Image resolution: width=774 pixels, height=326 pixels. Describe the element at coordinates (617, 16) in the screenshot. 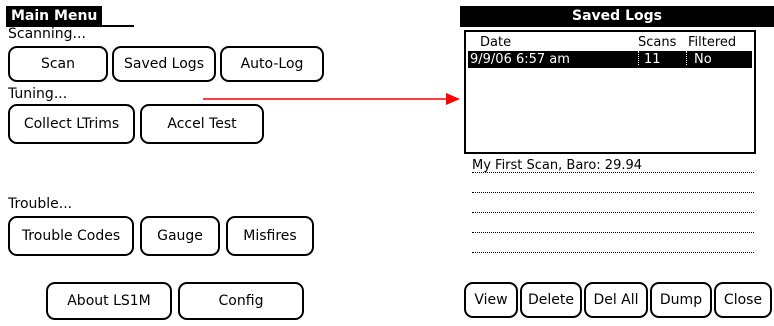

I see `saved-logs-title: Saved Logs` at that location.